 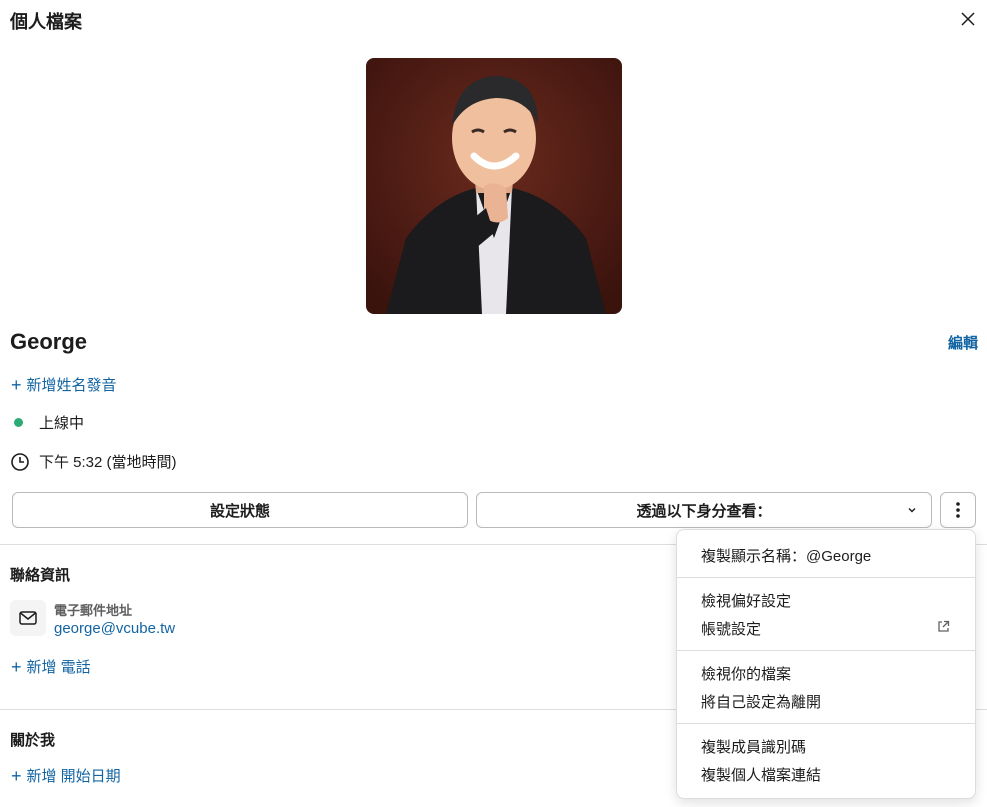 I want to click on page-title: 個人檔案, so click(x=46, y=22).